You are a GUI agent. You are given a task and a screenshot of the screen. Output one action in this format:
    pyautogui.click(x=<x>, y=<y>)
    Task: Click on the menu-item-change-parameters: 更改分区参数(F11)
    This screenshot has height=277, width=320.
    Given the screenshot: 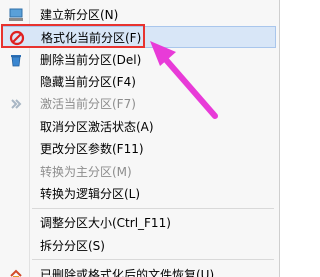 What is the action you would take?
    pyautogui.click(x=139, y=149)
    